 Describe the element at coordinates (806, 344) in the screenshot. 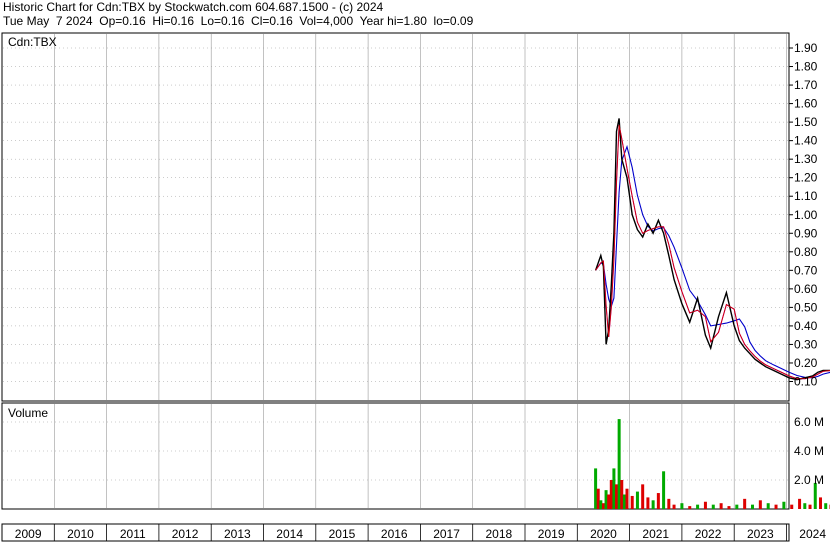

I see `price-tick-label: 0.30` at that location.